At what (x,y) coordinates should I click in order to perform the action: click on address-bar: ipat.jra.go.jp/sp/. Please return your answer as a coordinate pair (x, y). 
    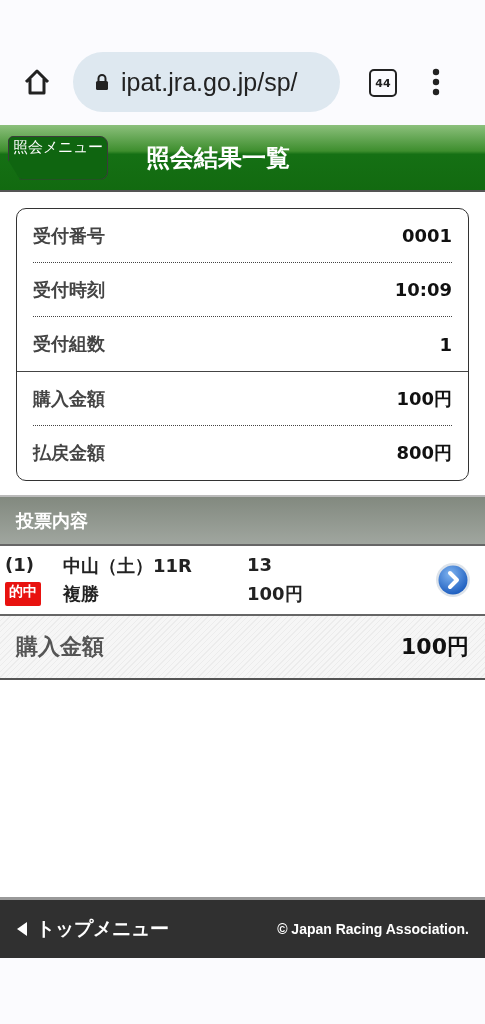
    Looking at the image, I should click on (206, 82).